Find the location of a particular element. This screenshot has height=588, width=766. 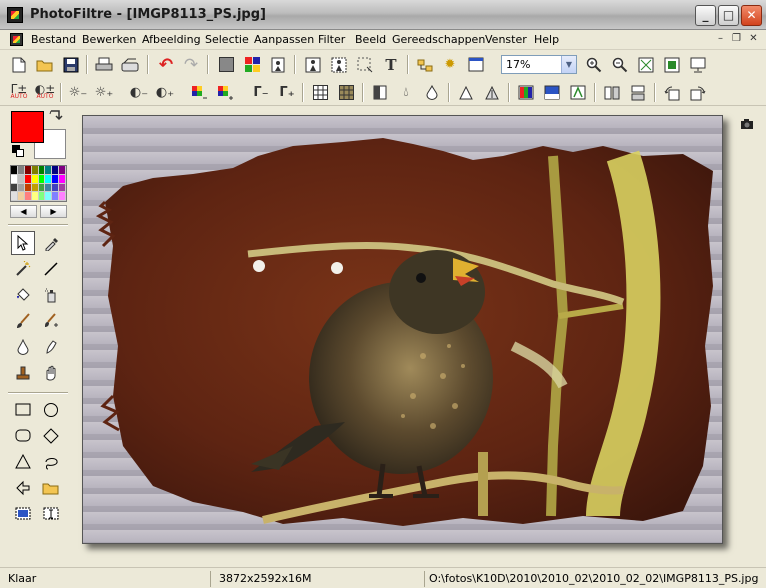

color-palette is located at coordinates (38, 183).